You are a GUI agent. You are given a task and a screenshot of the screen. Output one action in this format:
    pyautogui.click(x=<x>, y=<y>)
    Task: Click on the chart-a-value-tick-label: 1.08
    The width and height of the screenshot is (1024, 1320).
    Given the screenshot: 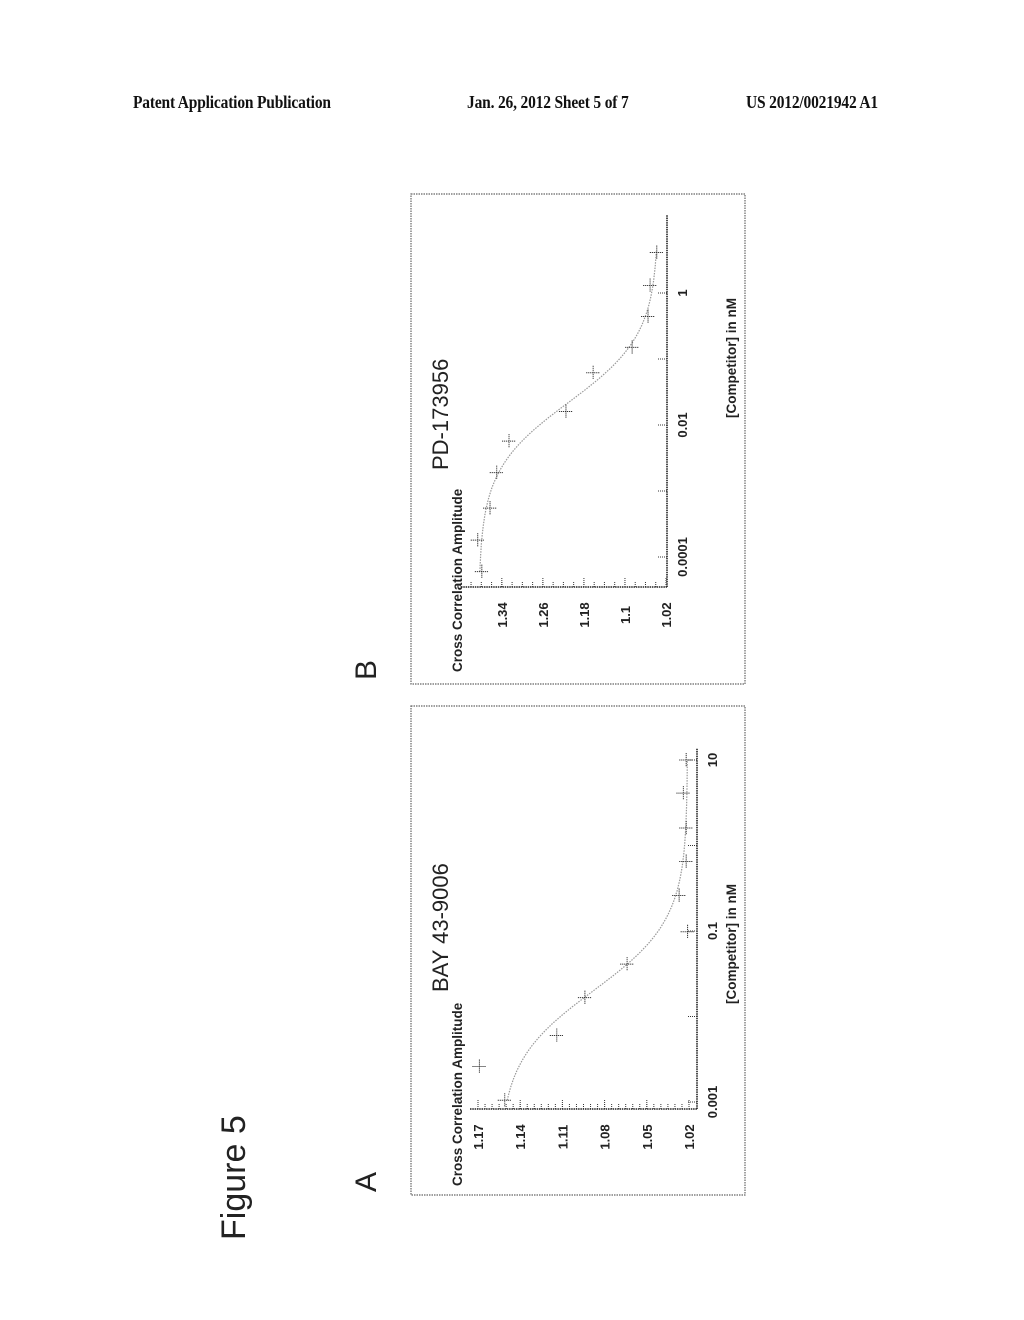 What is the action you would take?
    pyautogui.click(x=605, y=1136)
    